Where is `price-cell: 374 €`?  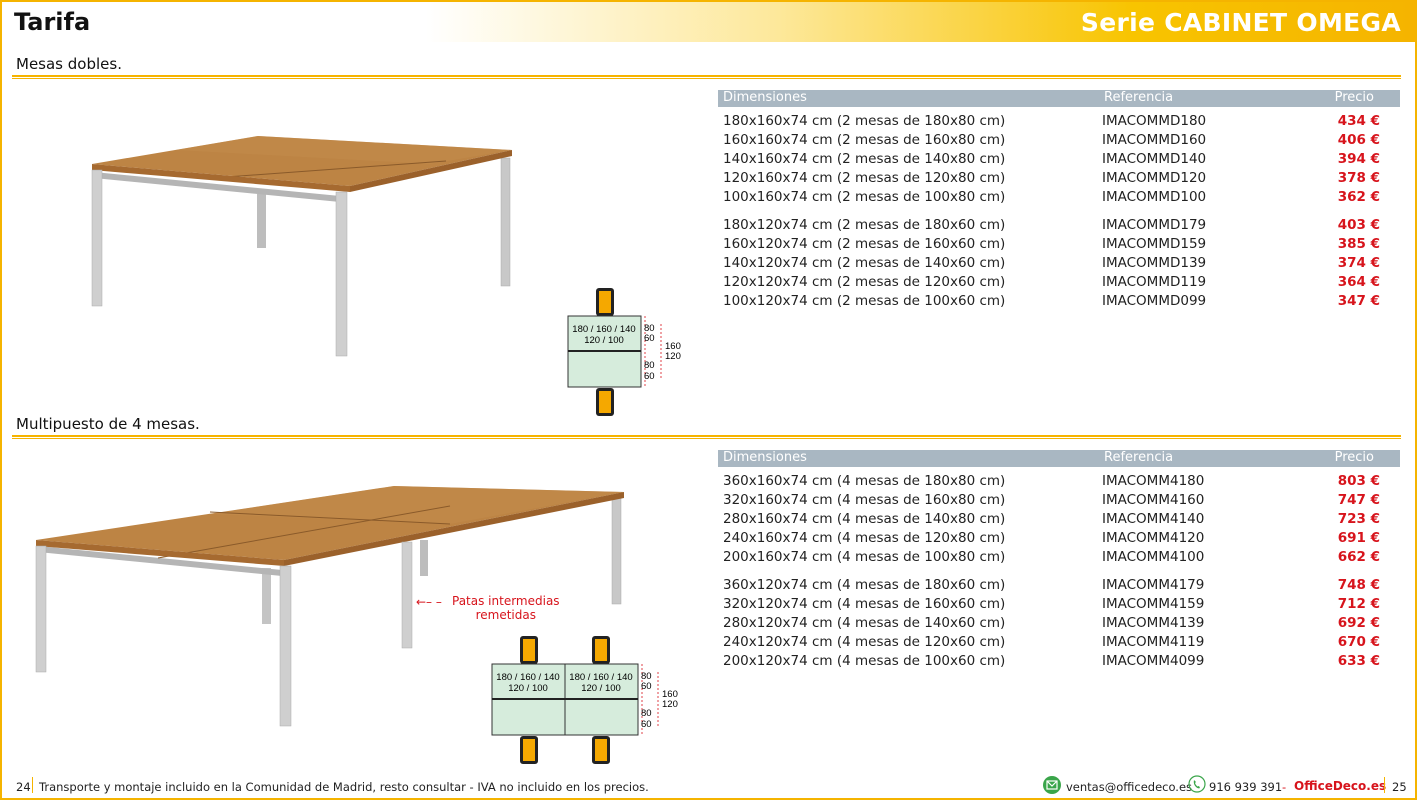 price-cell: 374 € is located at coordinates (1358, 263).